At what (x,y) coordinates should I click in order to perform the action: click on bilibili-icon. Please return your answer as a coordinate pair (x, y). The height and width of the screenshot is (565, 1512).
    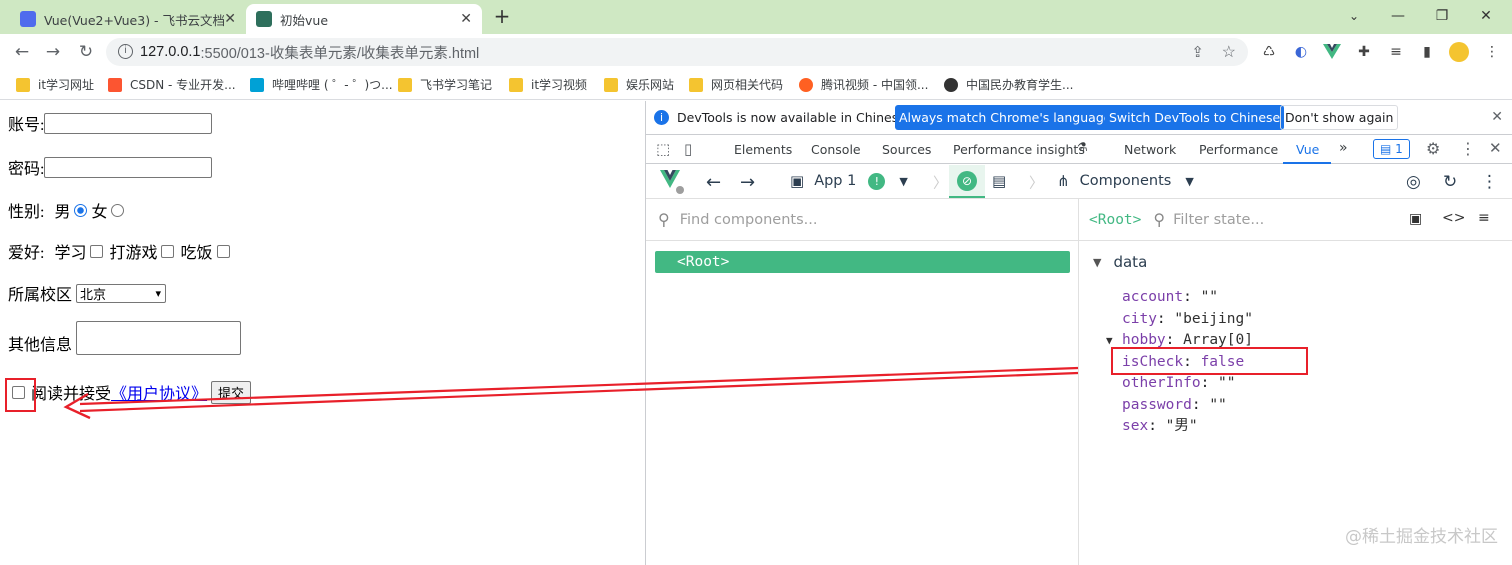
    Looking at the image, I should click on (257, 84).